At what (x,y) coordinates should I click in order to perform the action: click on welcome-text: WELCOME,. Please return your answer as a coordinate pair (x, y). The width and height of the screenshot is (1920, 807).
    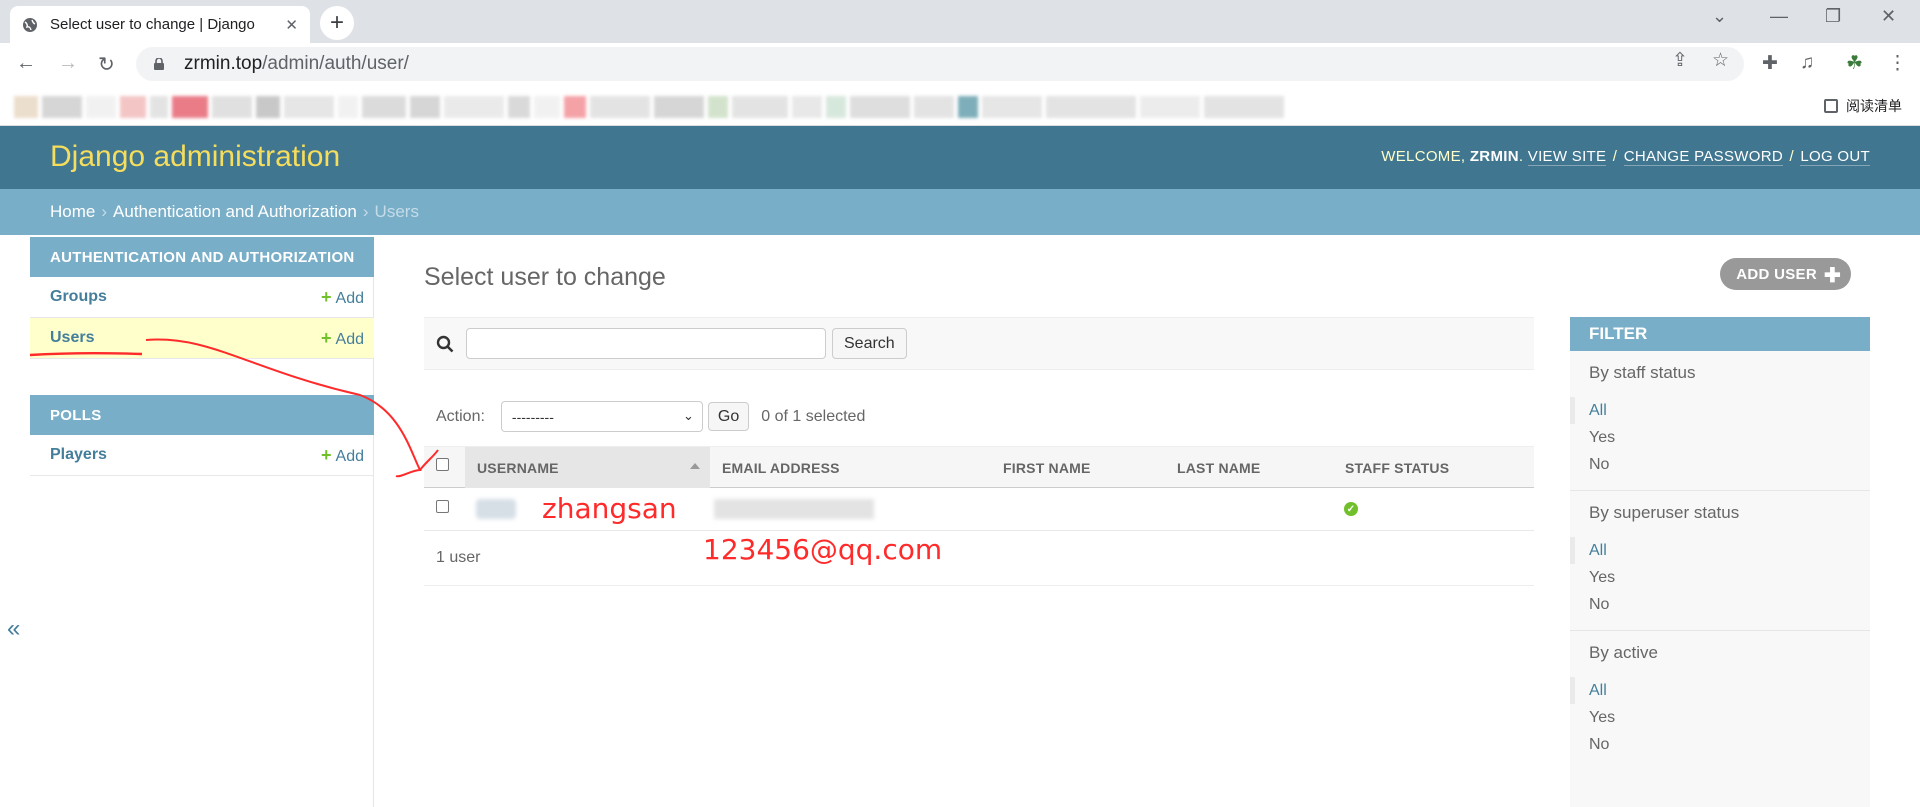
    Looking at the image, I should click on (1423, 156).